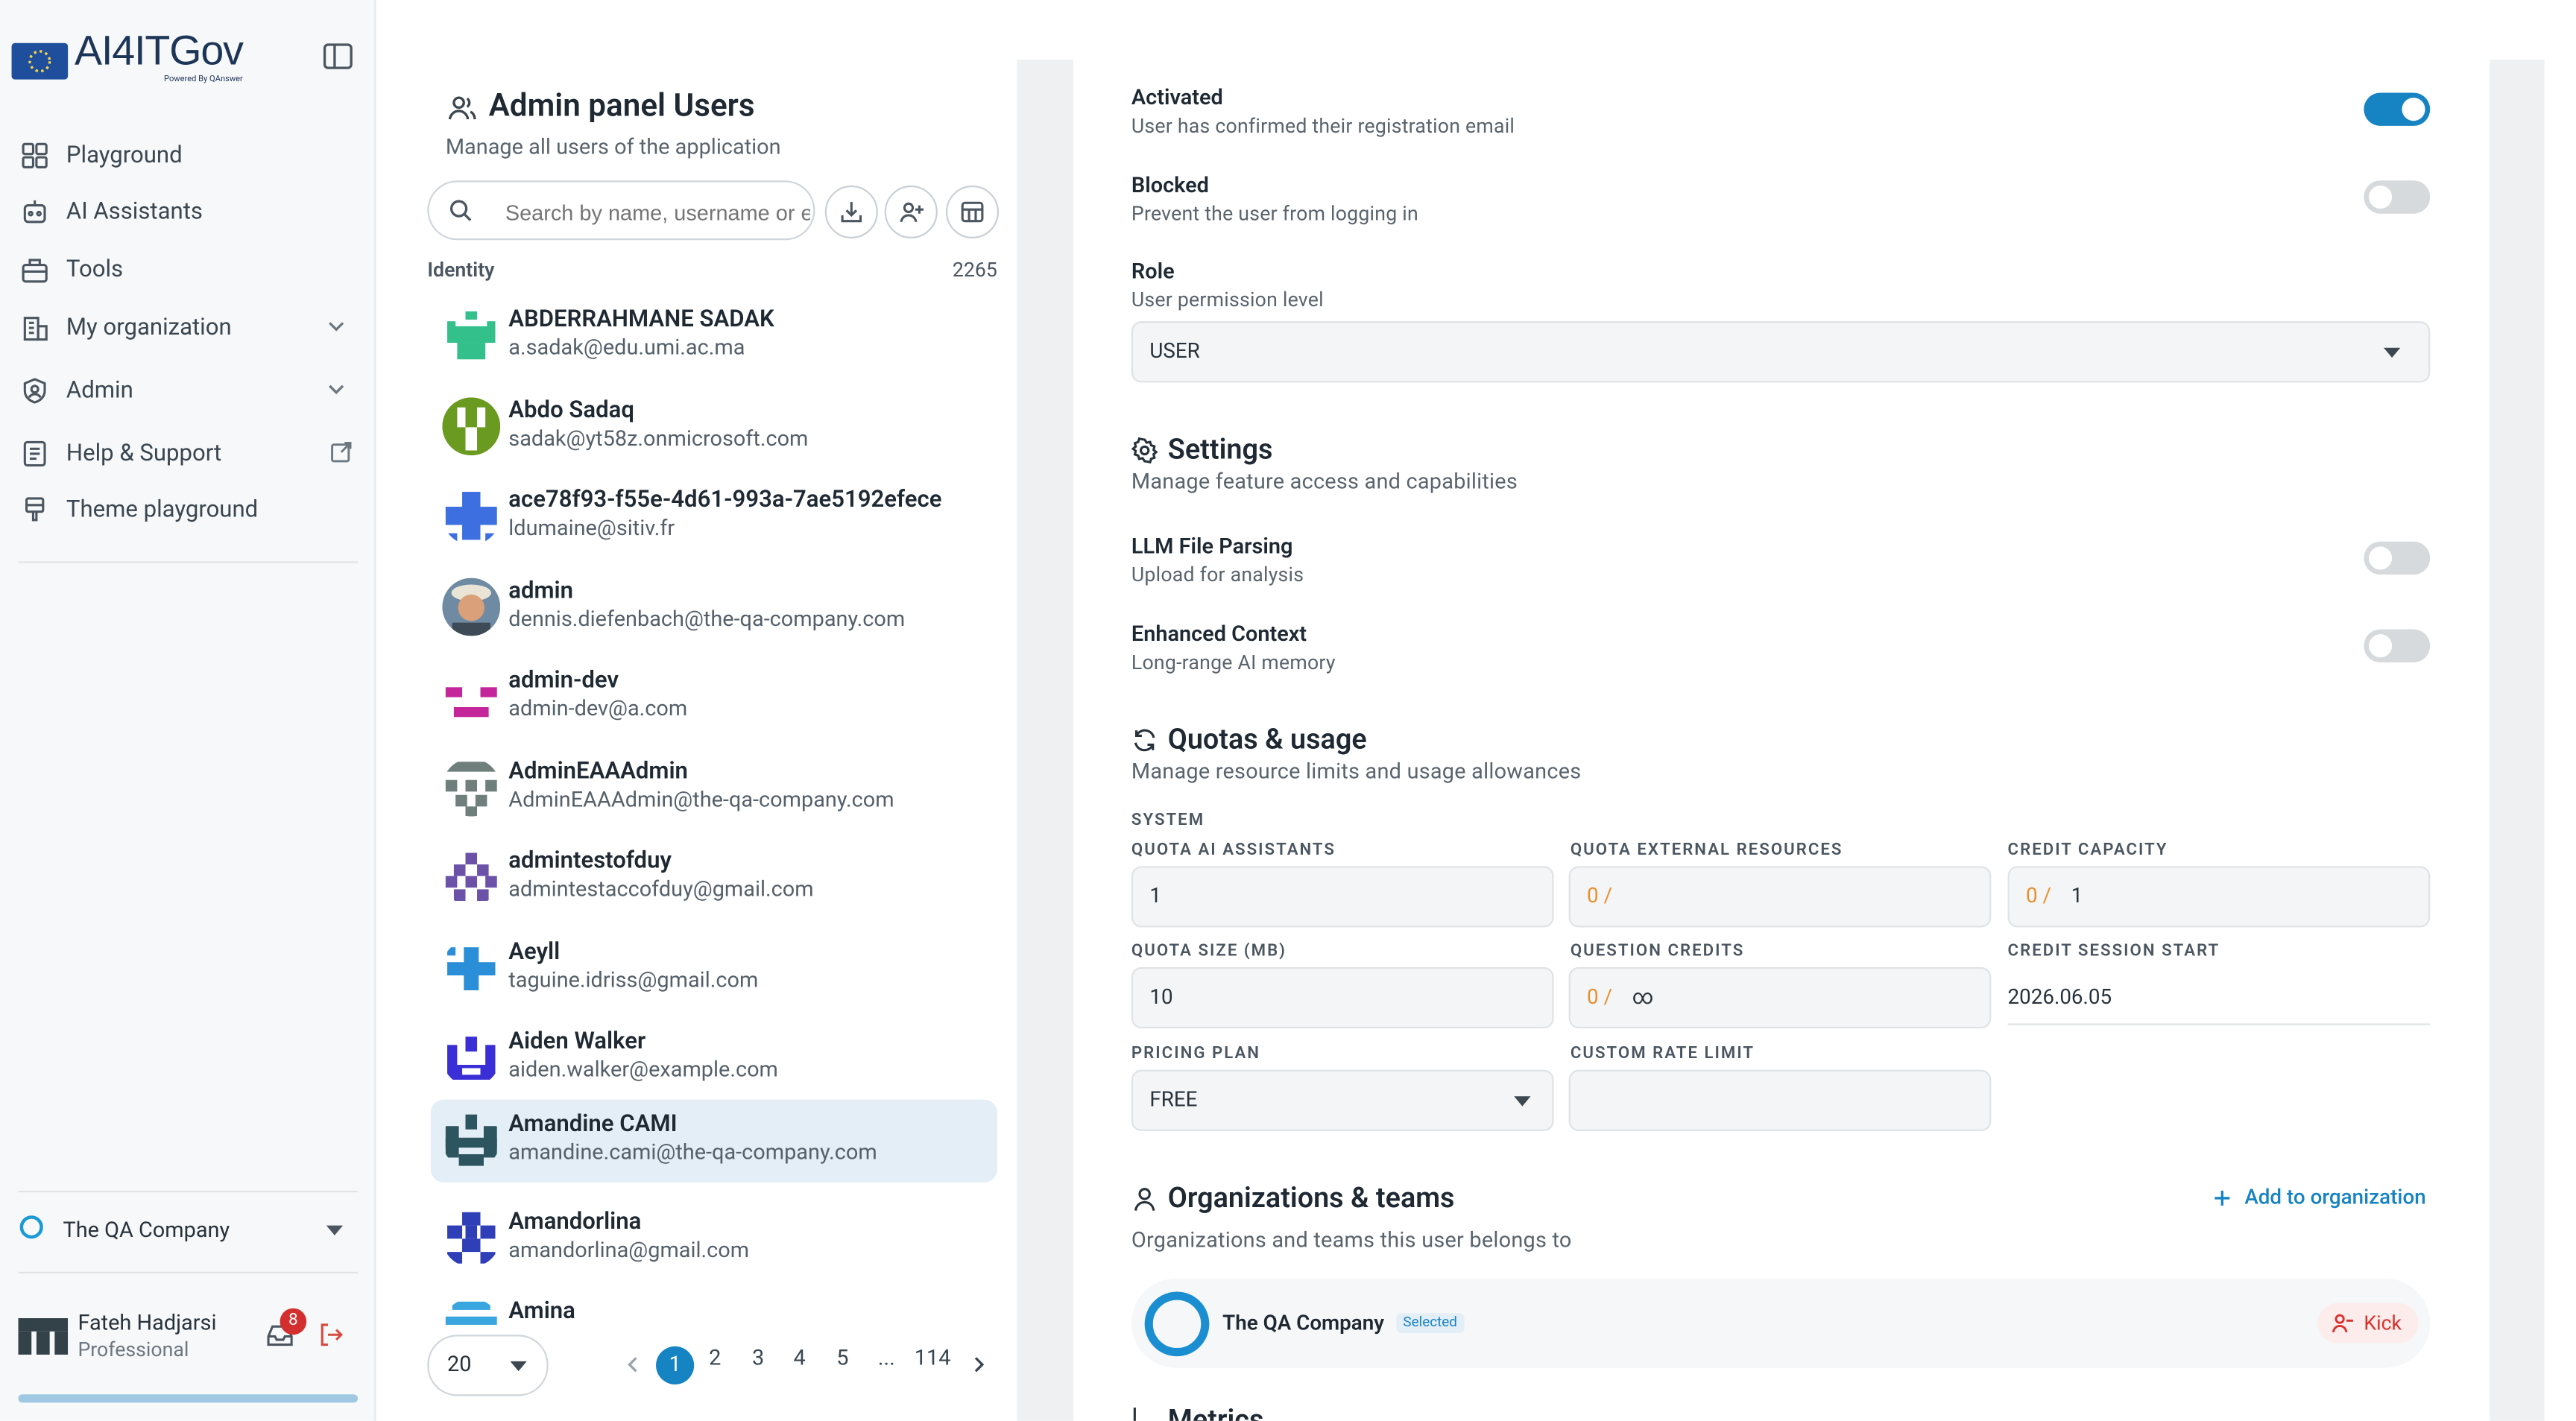 Image resolution: width=2576 pixels, height=1421 pixels. What do you see at coordinates (591, 529) in the screenshot?
I see `user-email: ldumaine@sitiv.fr` at bounding box center [591, 529].